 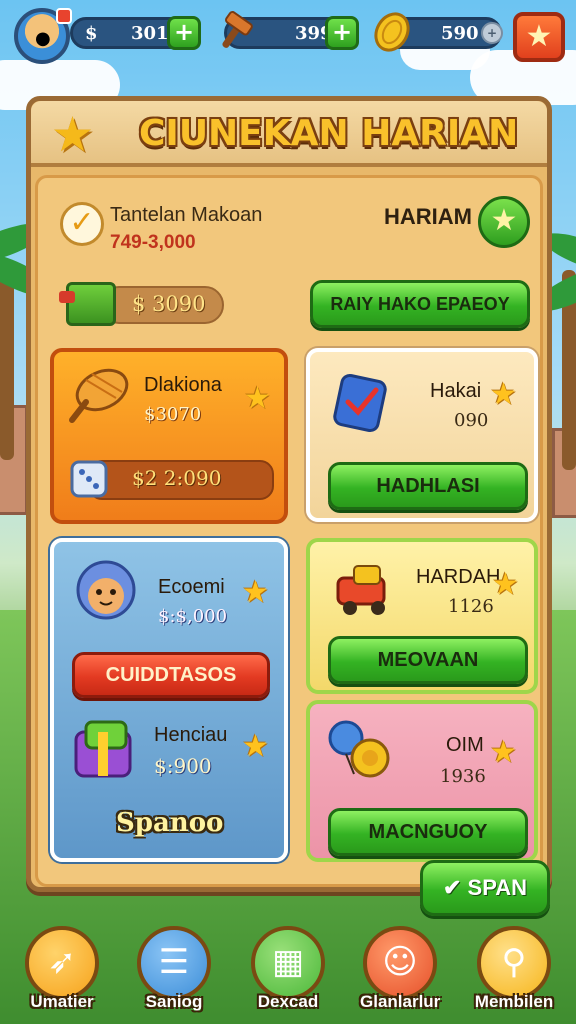 I want to click on balloon-toy-icon, so click(x=359, y=749).